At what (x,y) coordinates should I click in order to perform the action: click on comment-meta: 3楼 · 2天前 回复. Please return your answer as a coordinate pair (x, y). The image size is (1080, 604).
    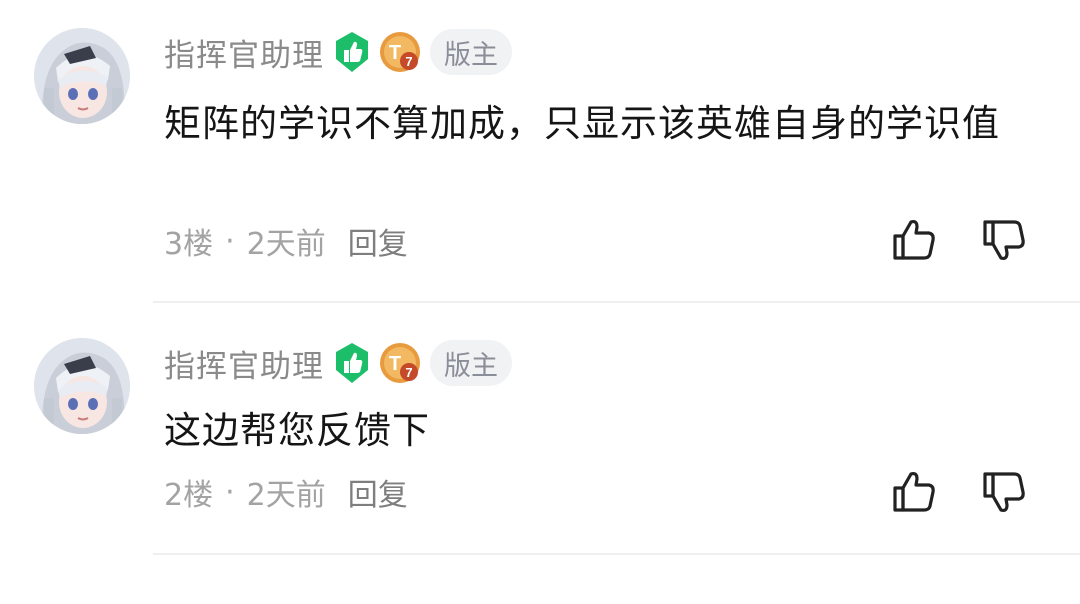
    Looking at the image, I should click on (286, 241).